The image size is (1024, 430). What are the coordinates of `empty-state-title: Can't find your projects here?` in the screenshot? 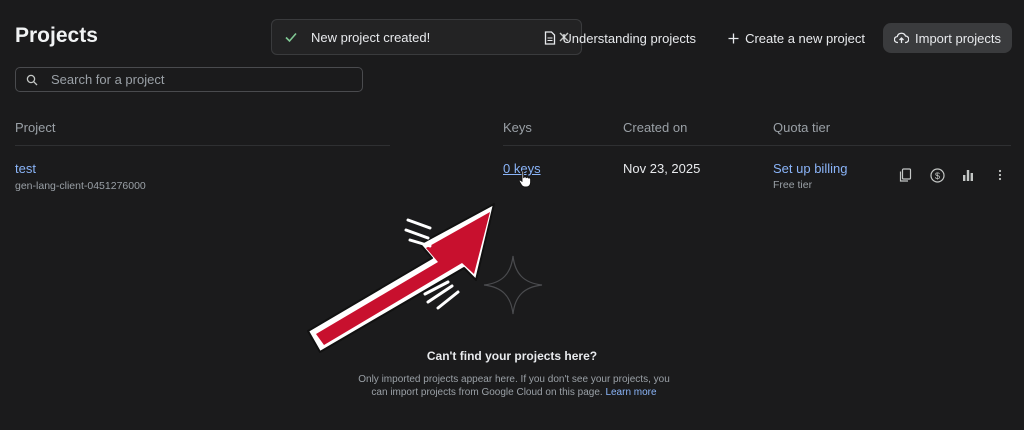 It's located at (512, 356).